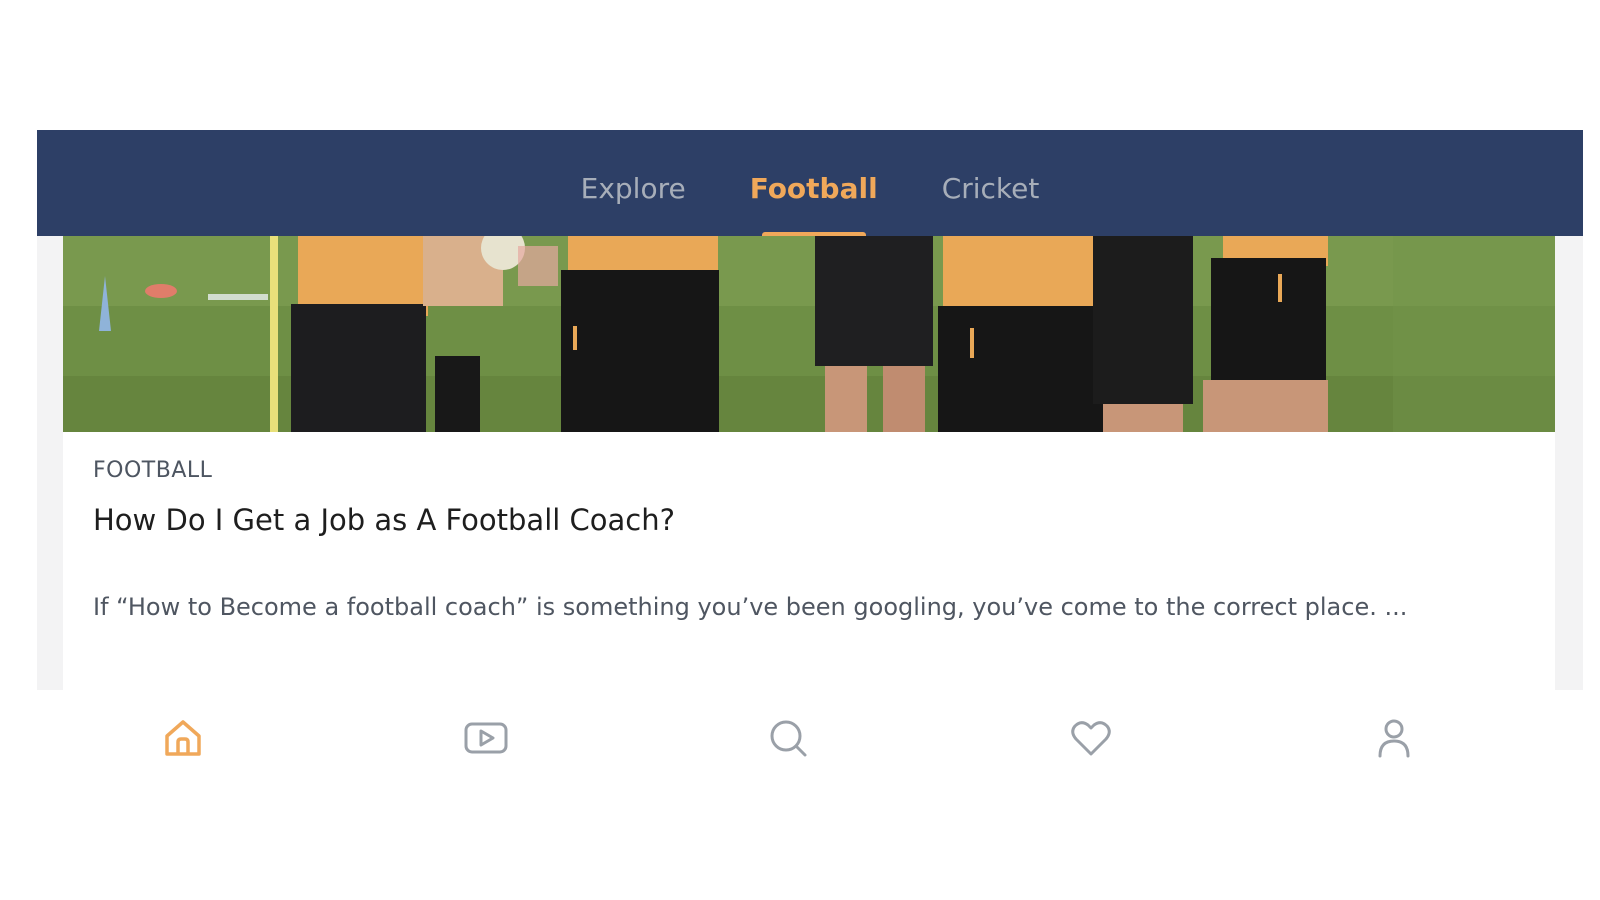  I want to click on tab-cricket: Cricket, so click(991, 184).